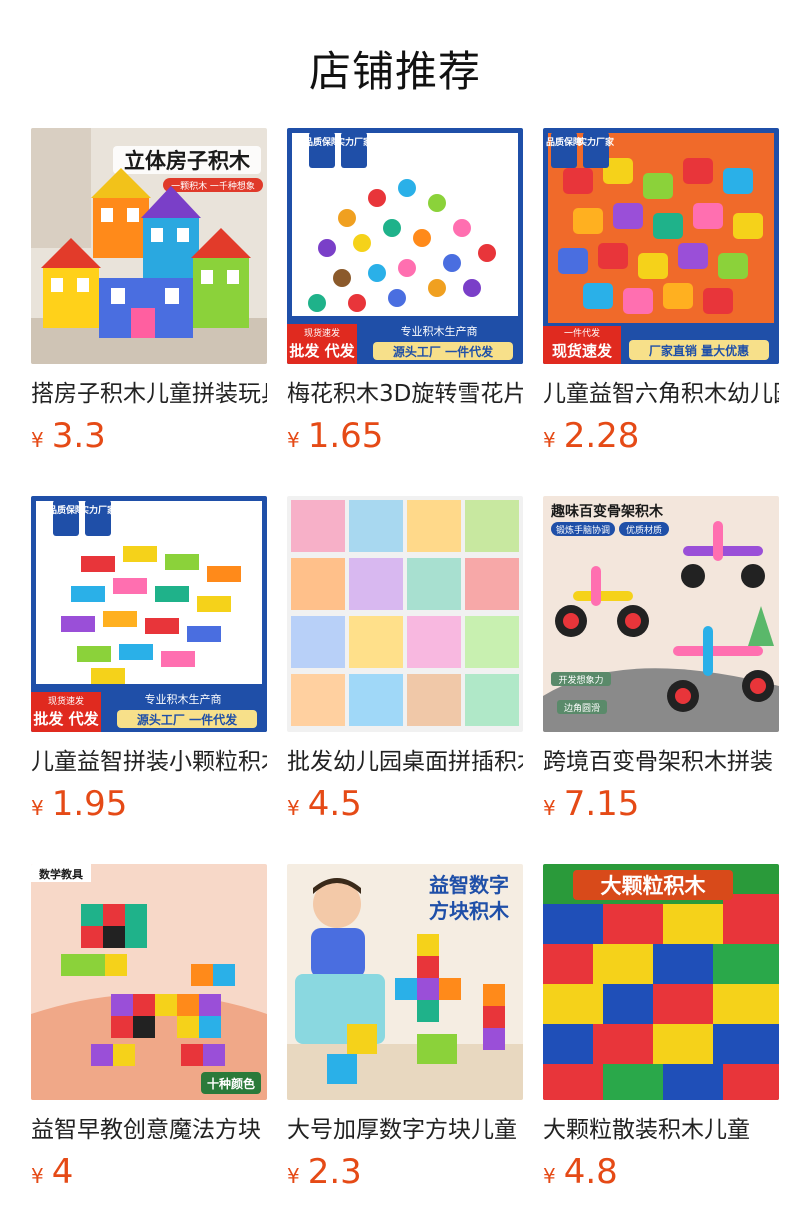 The height and width of the screenshot is (1232, 790). What do you see at coordinates (661, 997) in the screenshot?
I see `large-brick-pieces` at bounding box center [661, 997].